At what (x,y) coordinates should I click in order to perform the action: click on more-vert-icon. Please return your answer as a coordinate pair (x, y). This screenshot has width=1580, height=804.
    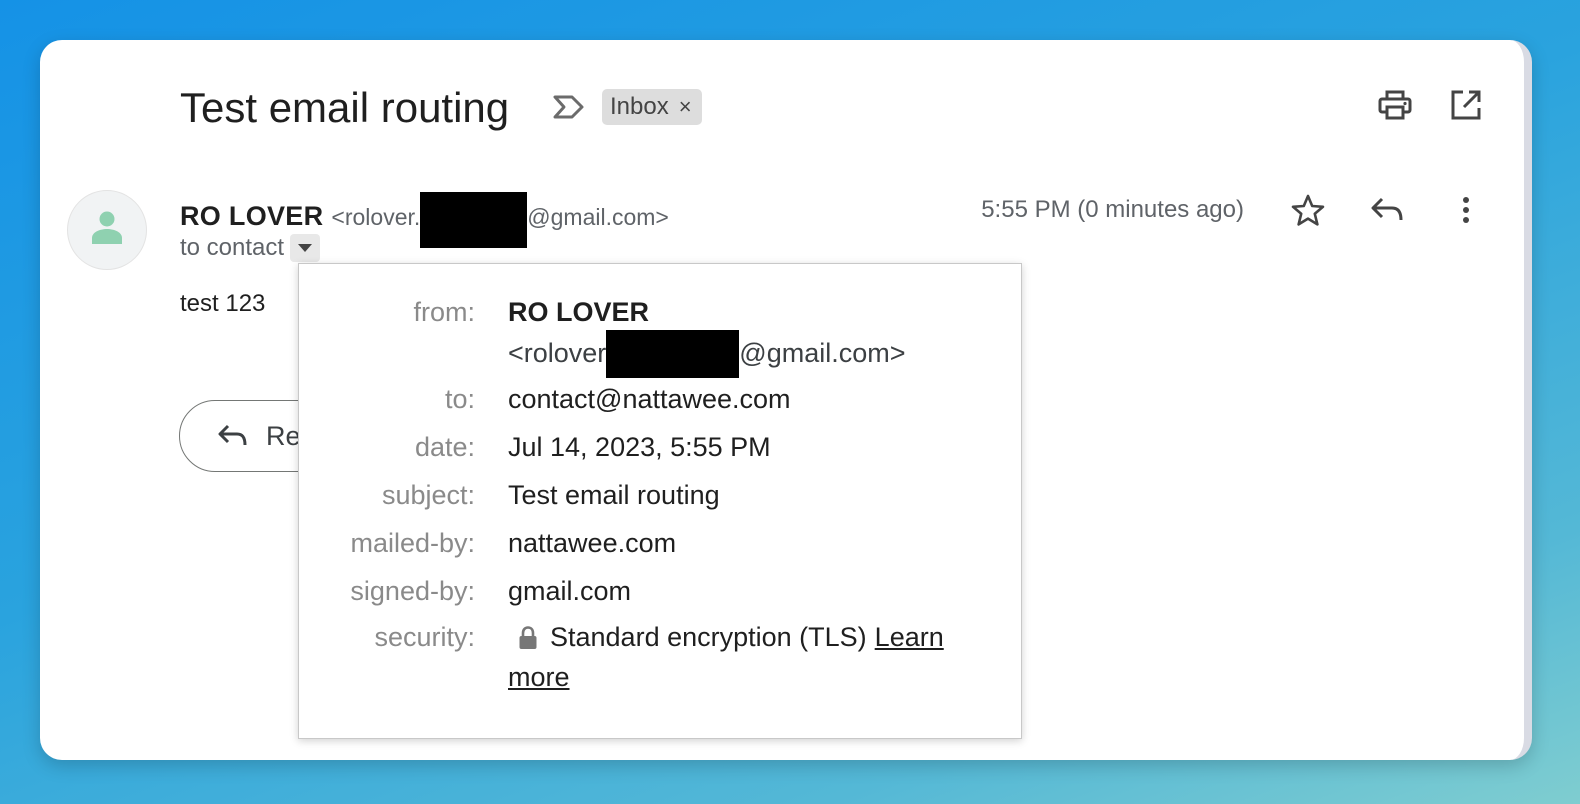
    Looking at the image, I should click on (1466, 212).